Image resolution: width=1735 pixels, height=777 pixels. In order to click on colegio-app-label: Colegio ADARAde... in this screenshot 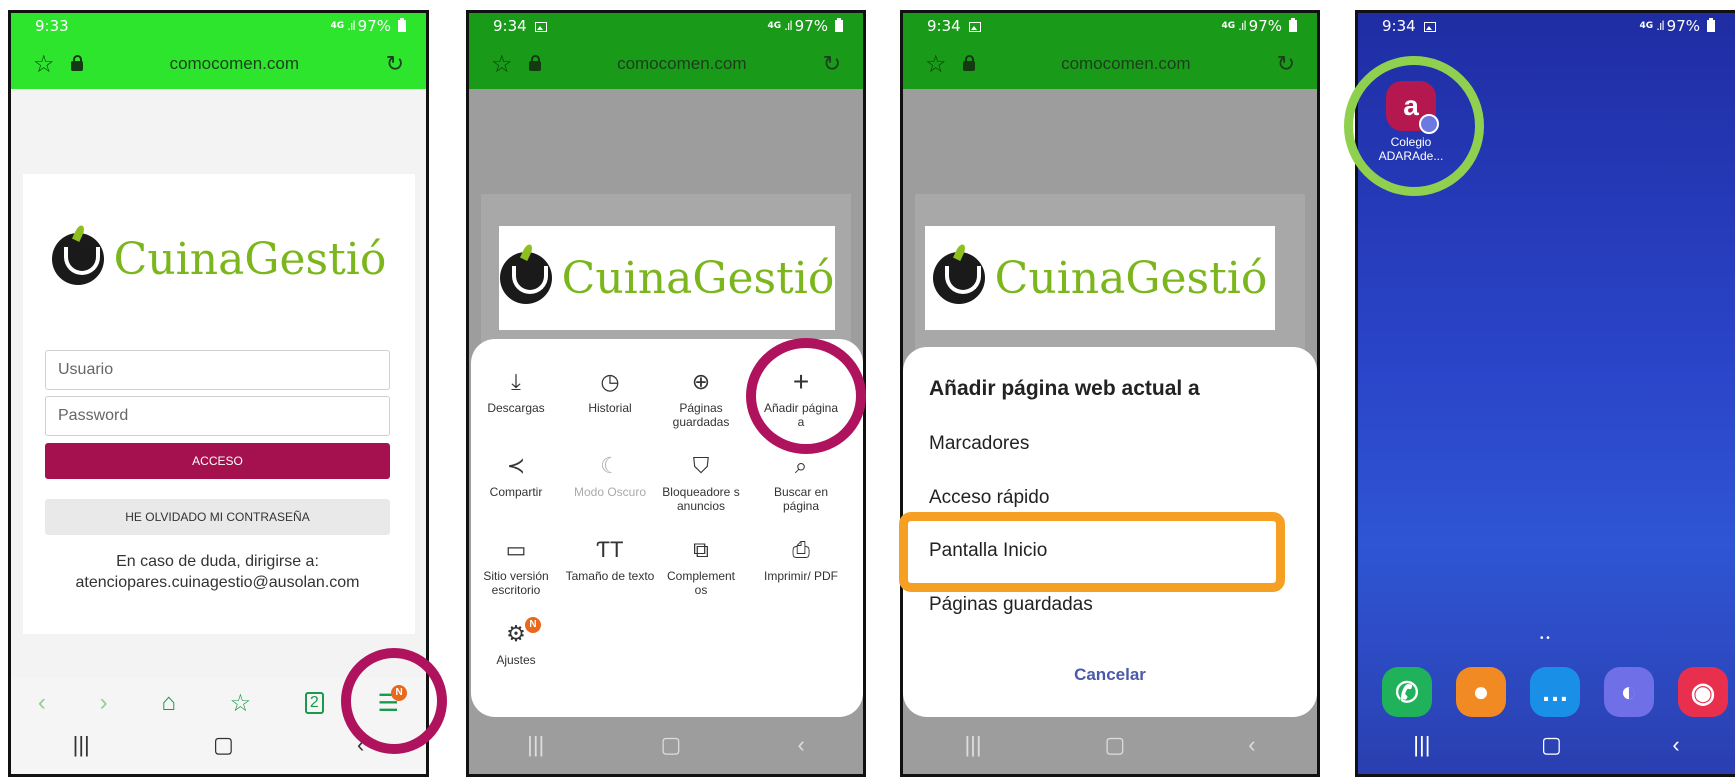, I will do `click(1411, 149)`.